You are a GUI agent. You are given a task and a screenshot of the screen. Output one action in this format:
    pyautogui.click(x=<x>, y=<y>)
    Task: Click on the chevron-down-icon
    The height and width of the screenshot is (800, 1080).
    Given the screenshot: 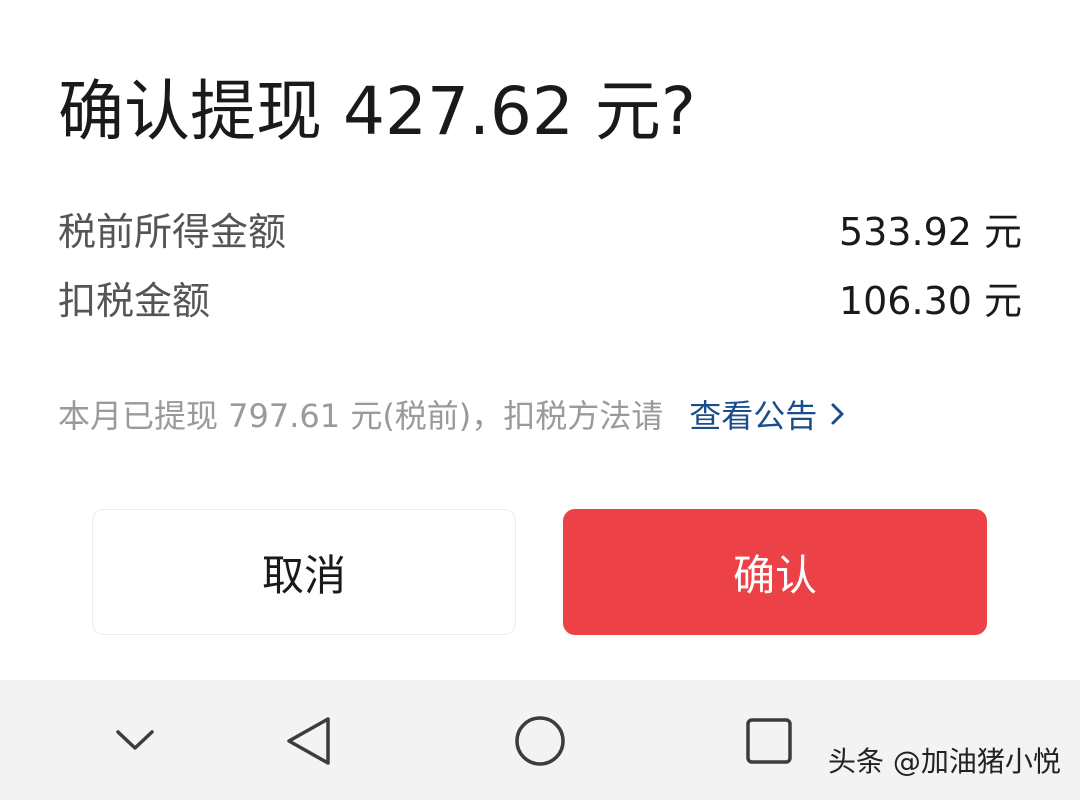 What is the action you would take?
    pyautogui.click(x=135, y=740)
    